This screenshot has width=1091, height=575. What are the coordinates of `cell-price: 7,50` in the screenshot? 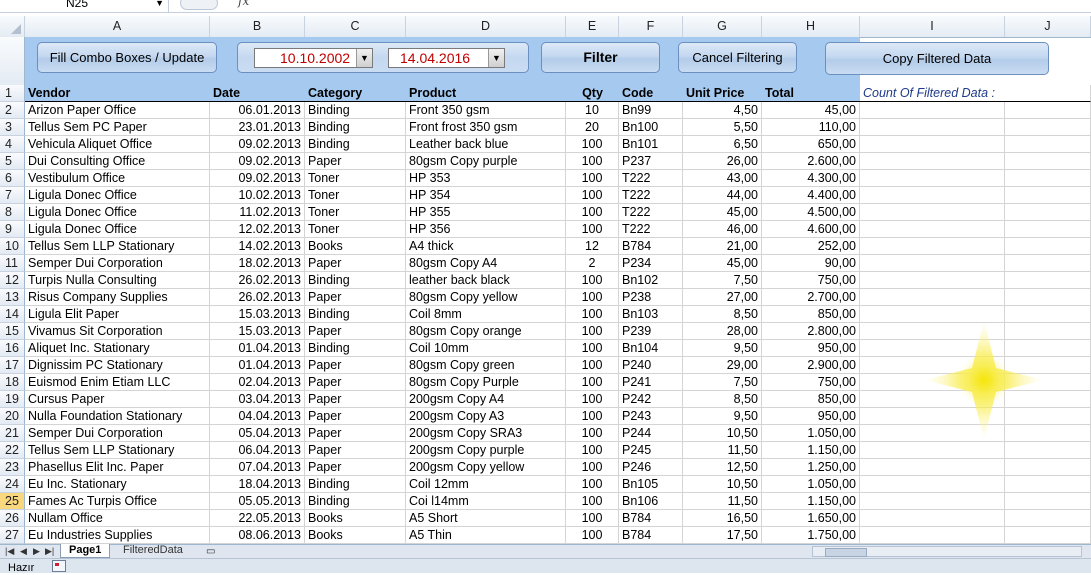 It's located at (722, 382).